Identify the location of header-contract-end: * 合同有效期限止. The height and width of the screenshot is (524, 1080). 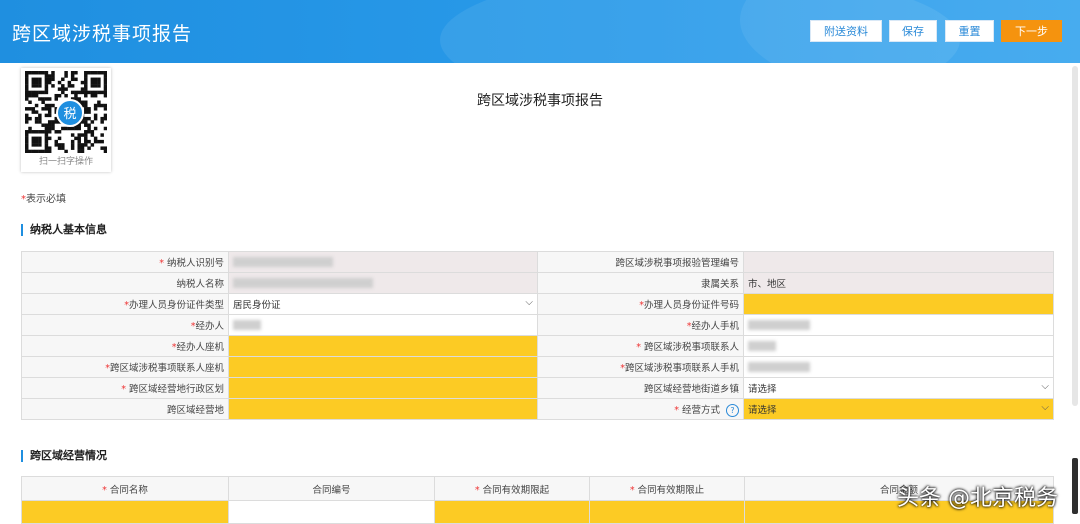
(667, 488).